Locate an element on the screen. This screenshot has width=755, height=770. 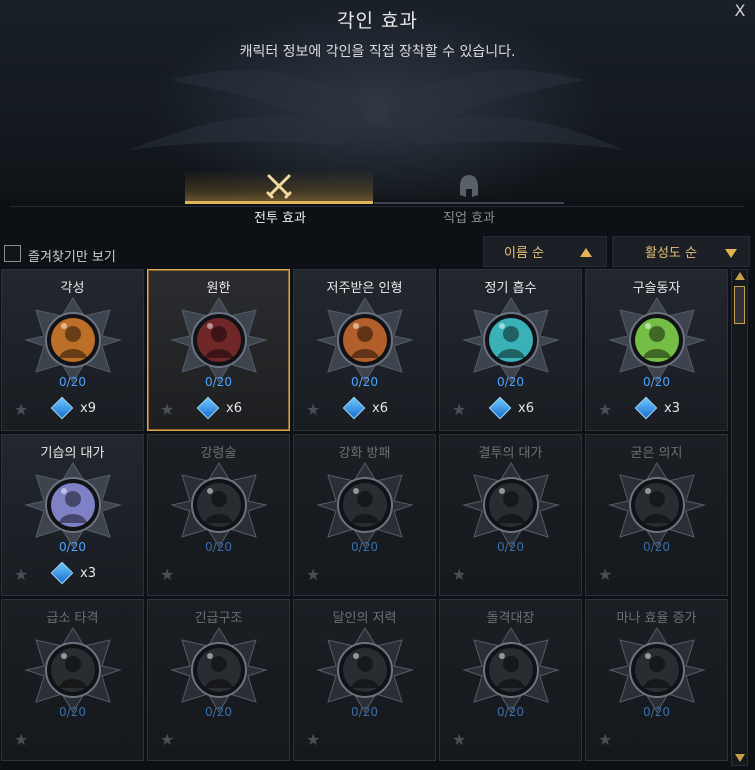
engraving-name: 달인의 저력 is located at coordinates (364, 618).